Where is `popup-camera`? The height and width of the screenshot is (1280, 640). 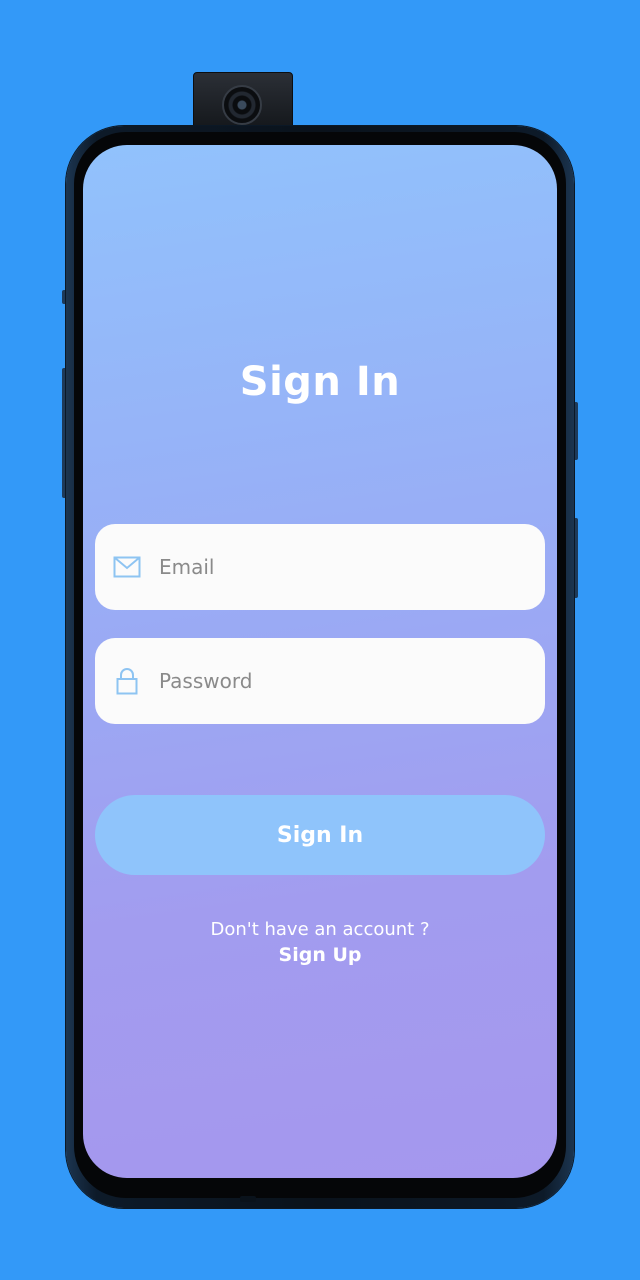 popup-camera is located at coordinates (243, 101).